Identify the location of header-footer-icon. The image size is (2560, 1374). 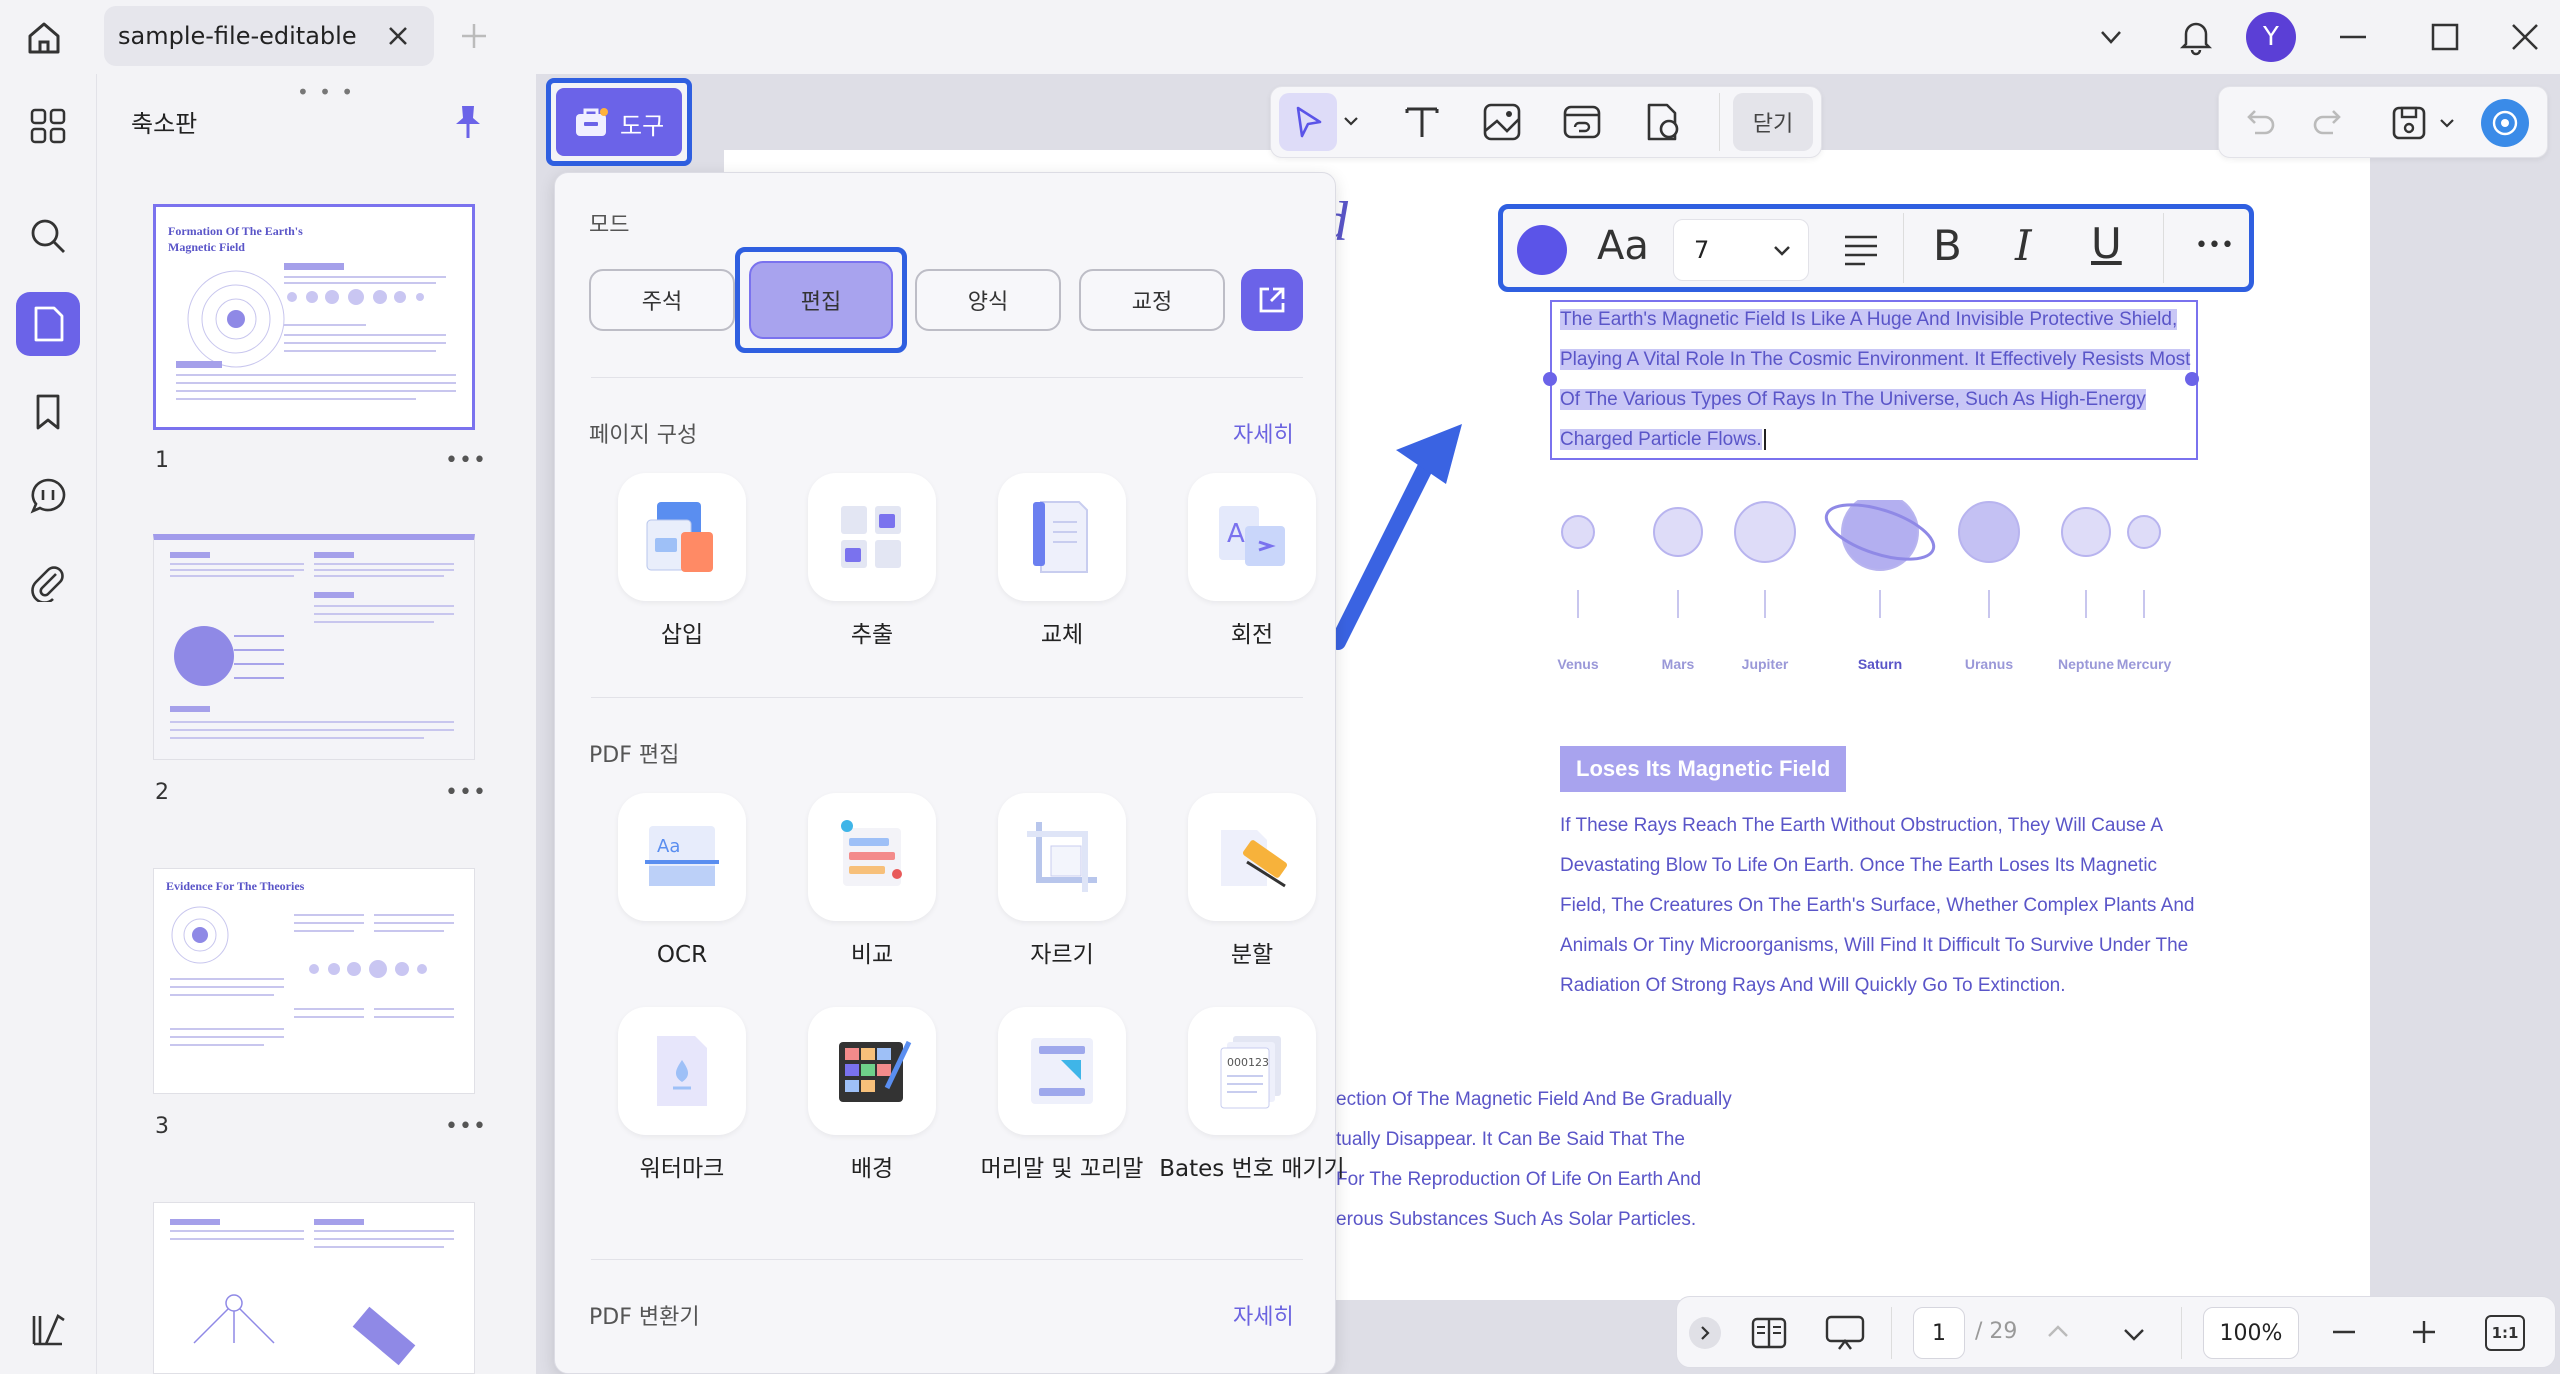
(1062, 1071).